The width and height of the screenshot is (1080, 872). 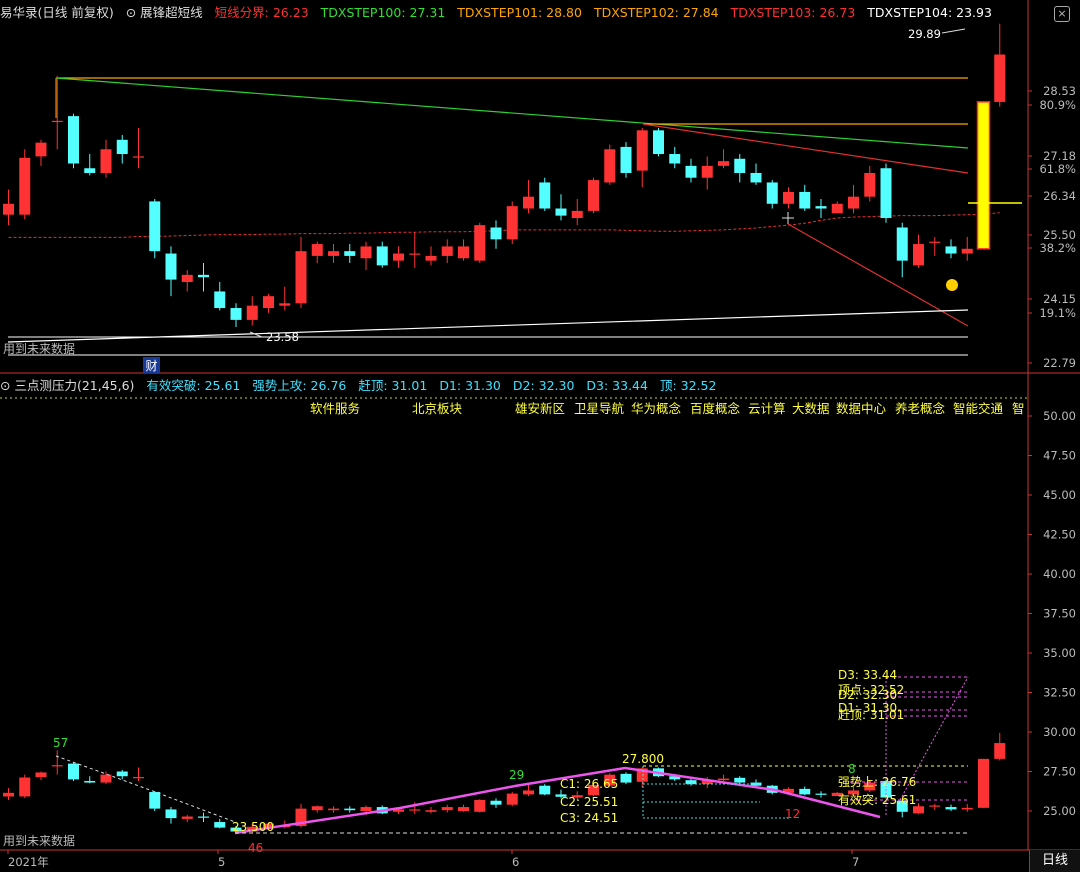 What do you see at coordinates (516, 775) in the screenshot?
I see `lower-annotation: 29` at bounding box center [516, 775].